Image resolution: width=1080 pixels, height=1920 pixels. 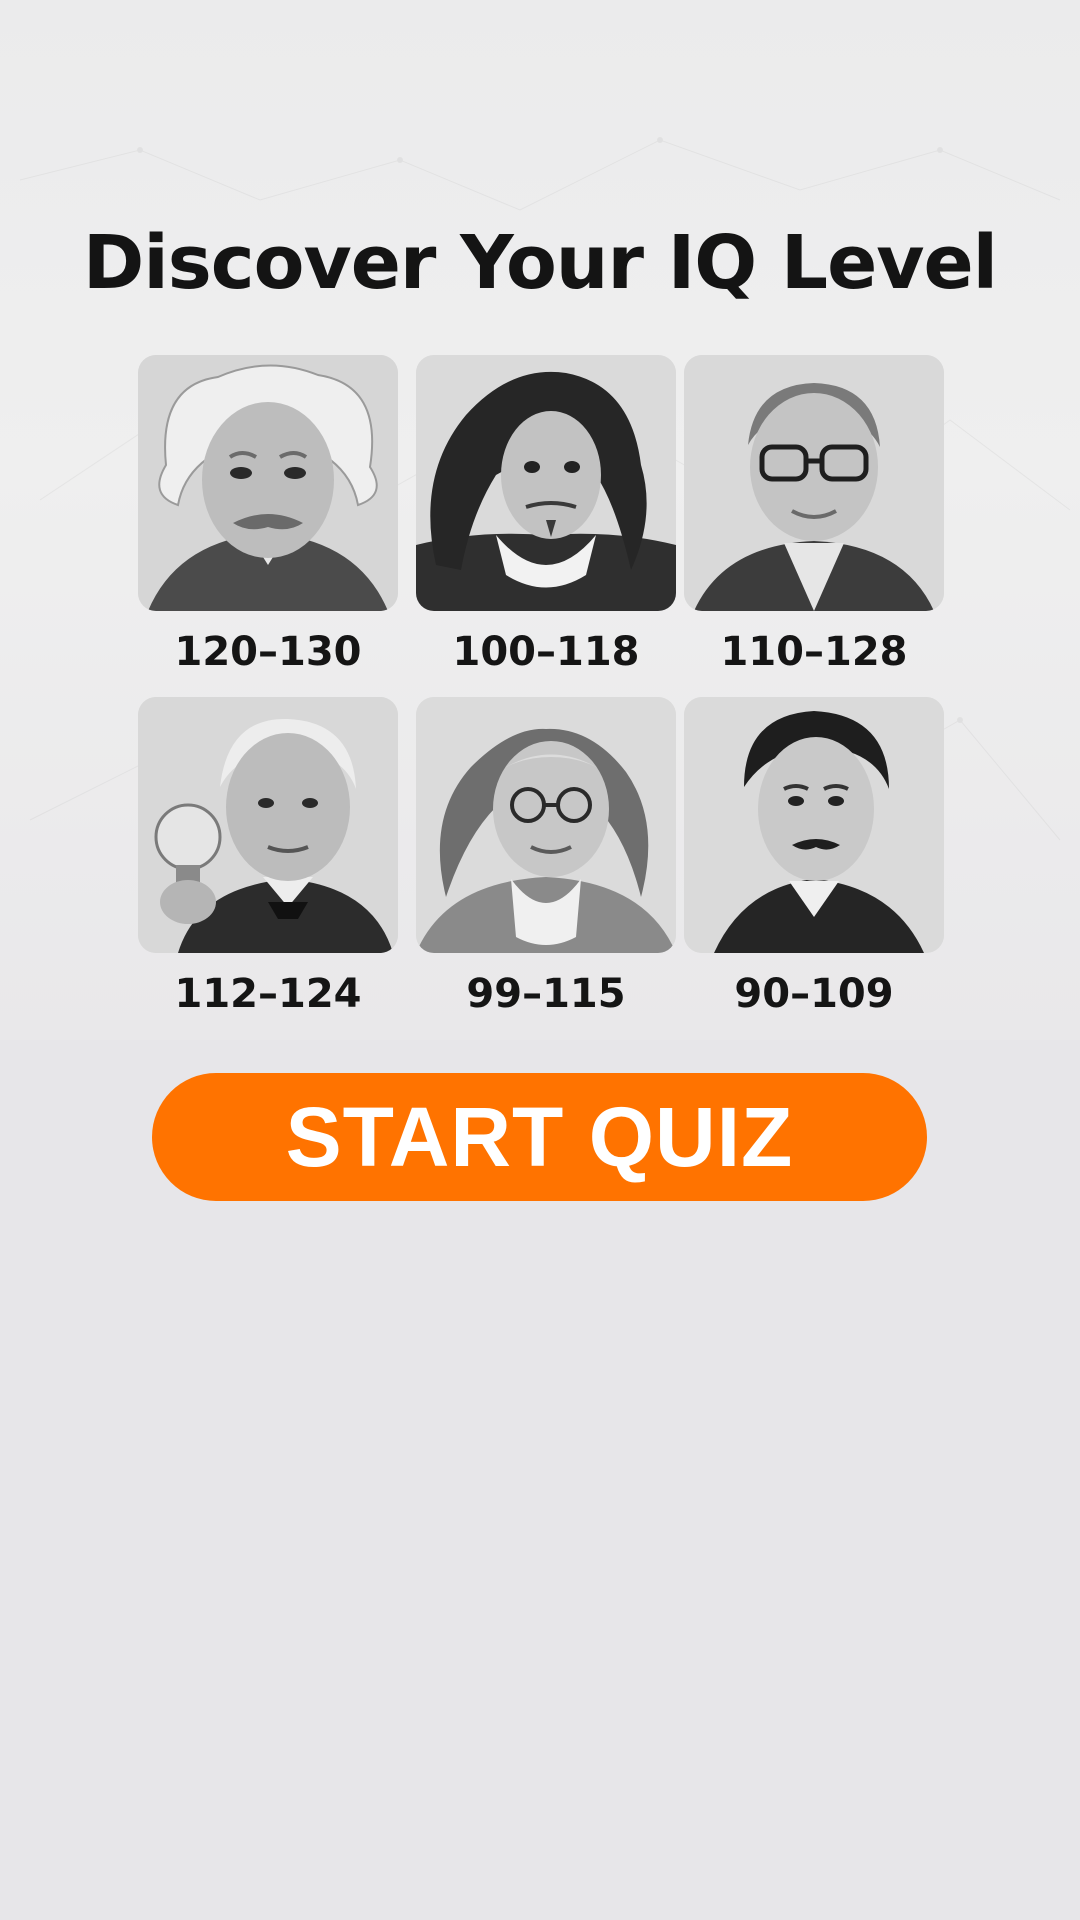 I want to click on iq-card-1: 120–130, so click(x=268, y=515).